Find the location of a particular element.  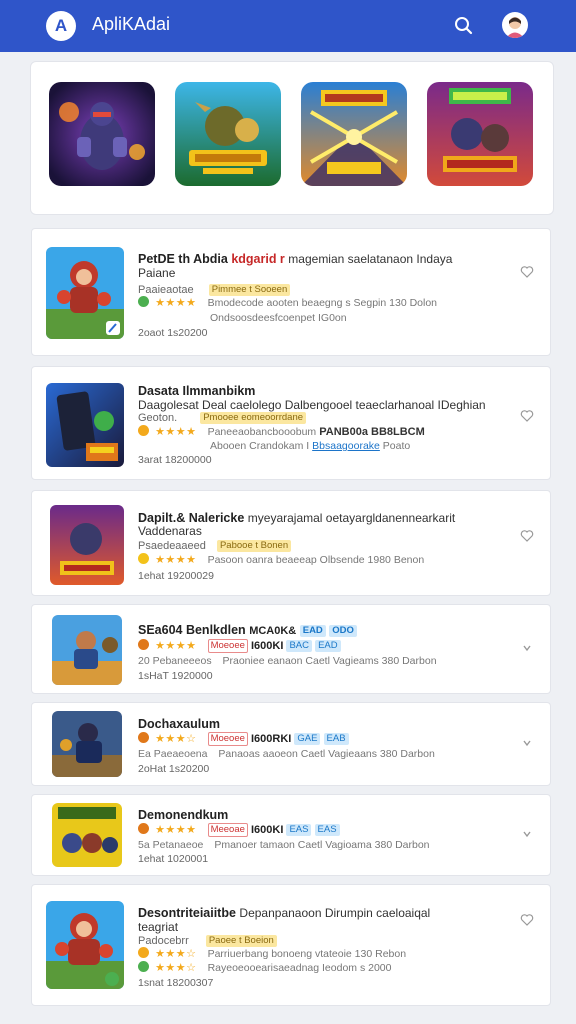

app-header: A ApliKAdai is located at coordinates (288, 26).